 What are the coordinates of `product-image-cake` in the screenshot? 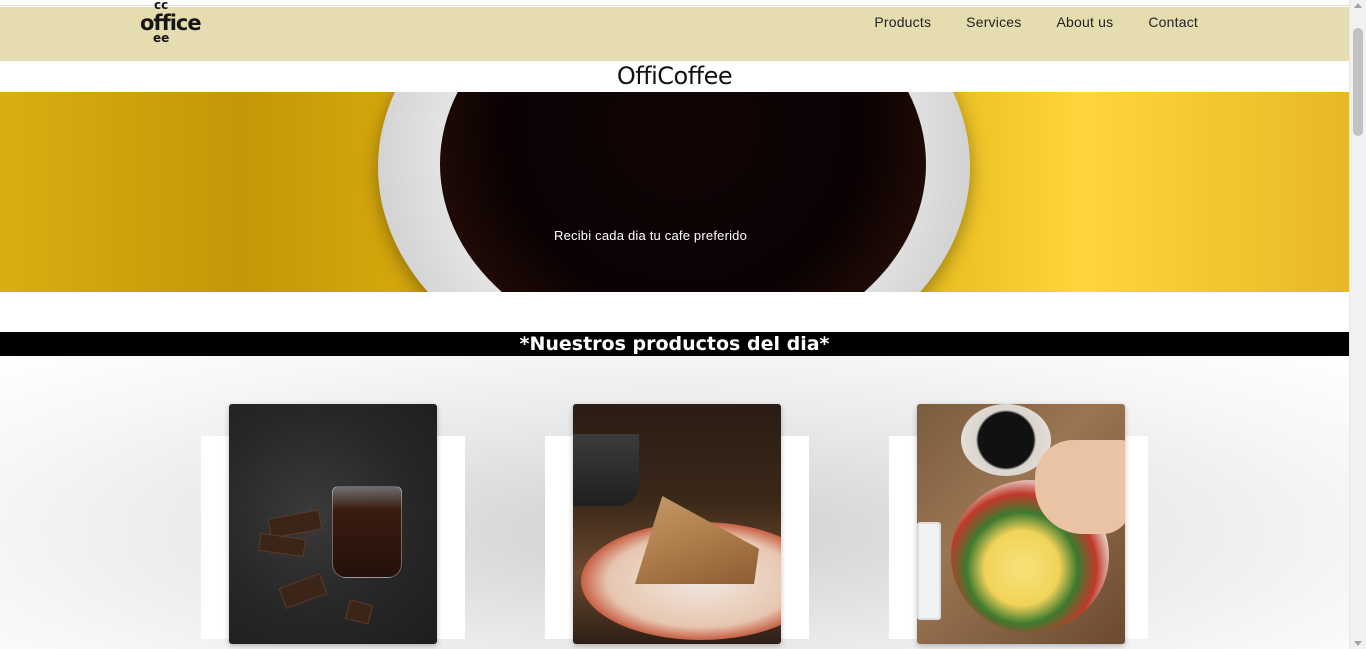 It's located at (677, 524).